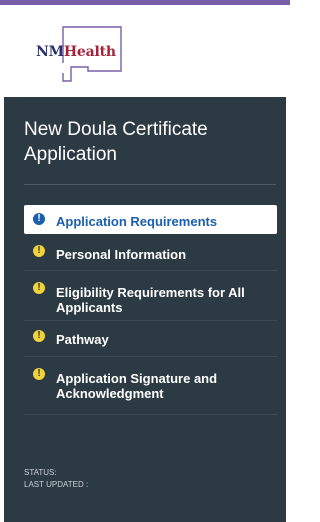 The width and height of the screenshot is (320, 522). Describe the element at coordinates (50, 52) in the screenshot. I see `logo-text-nm: NM` at that location.